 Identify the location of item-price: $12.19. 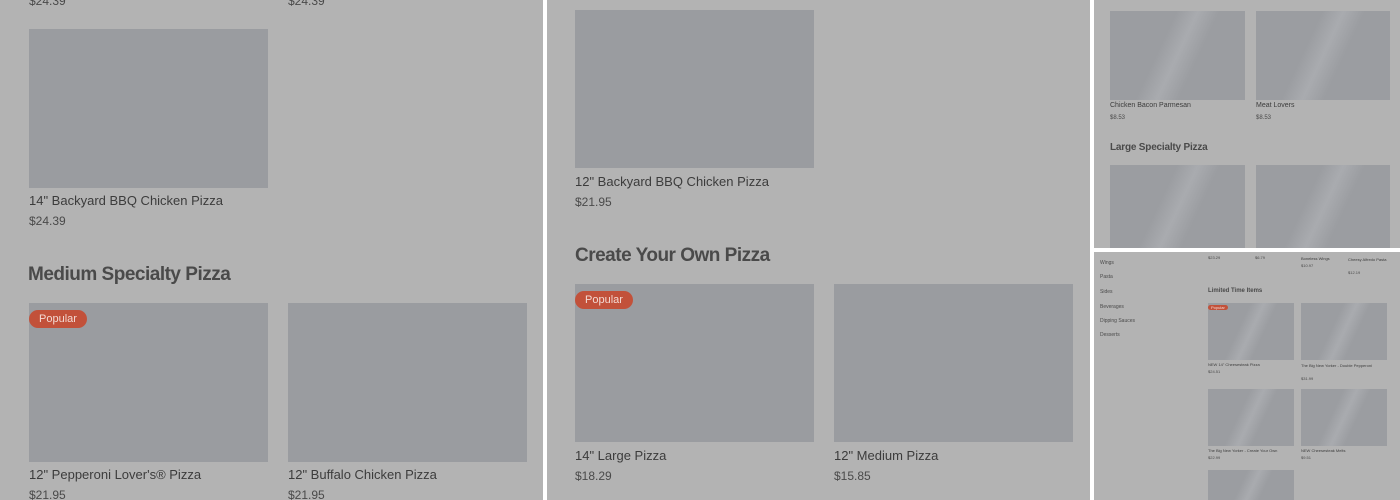
(1354, 272).